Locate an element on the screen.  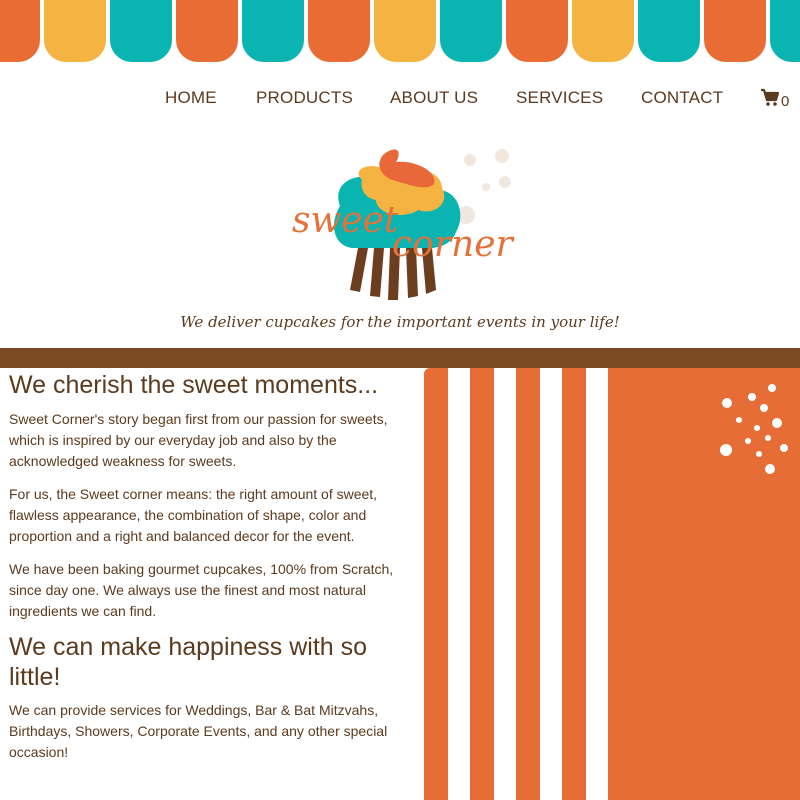
divider-band is located at coordinates (400, 358).